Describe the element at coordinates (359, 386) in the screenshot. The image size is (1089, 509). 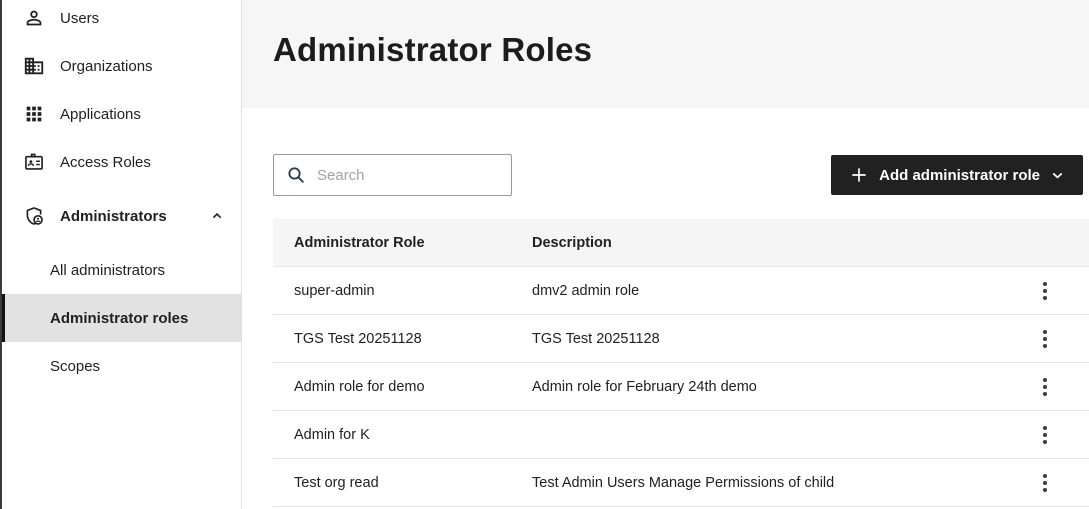
I see `cell-role: Admin role for demo` at that location.